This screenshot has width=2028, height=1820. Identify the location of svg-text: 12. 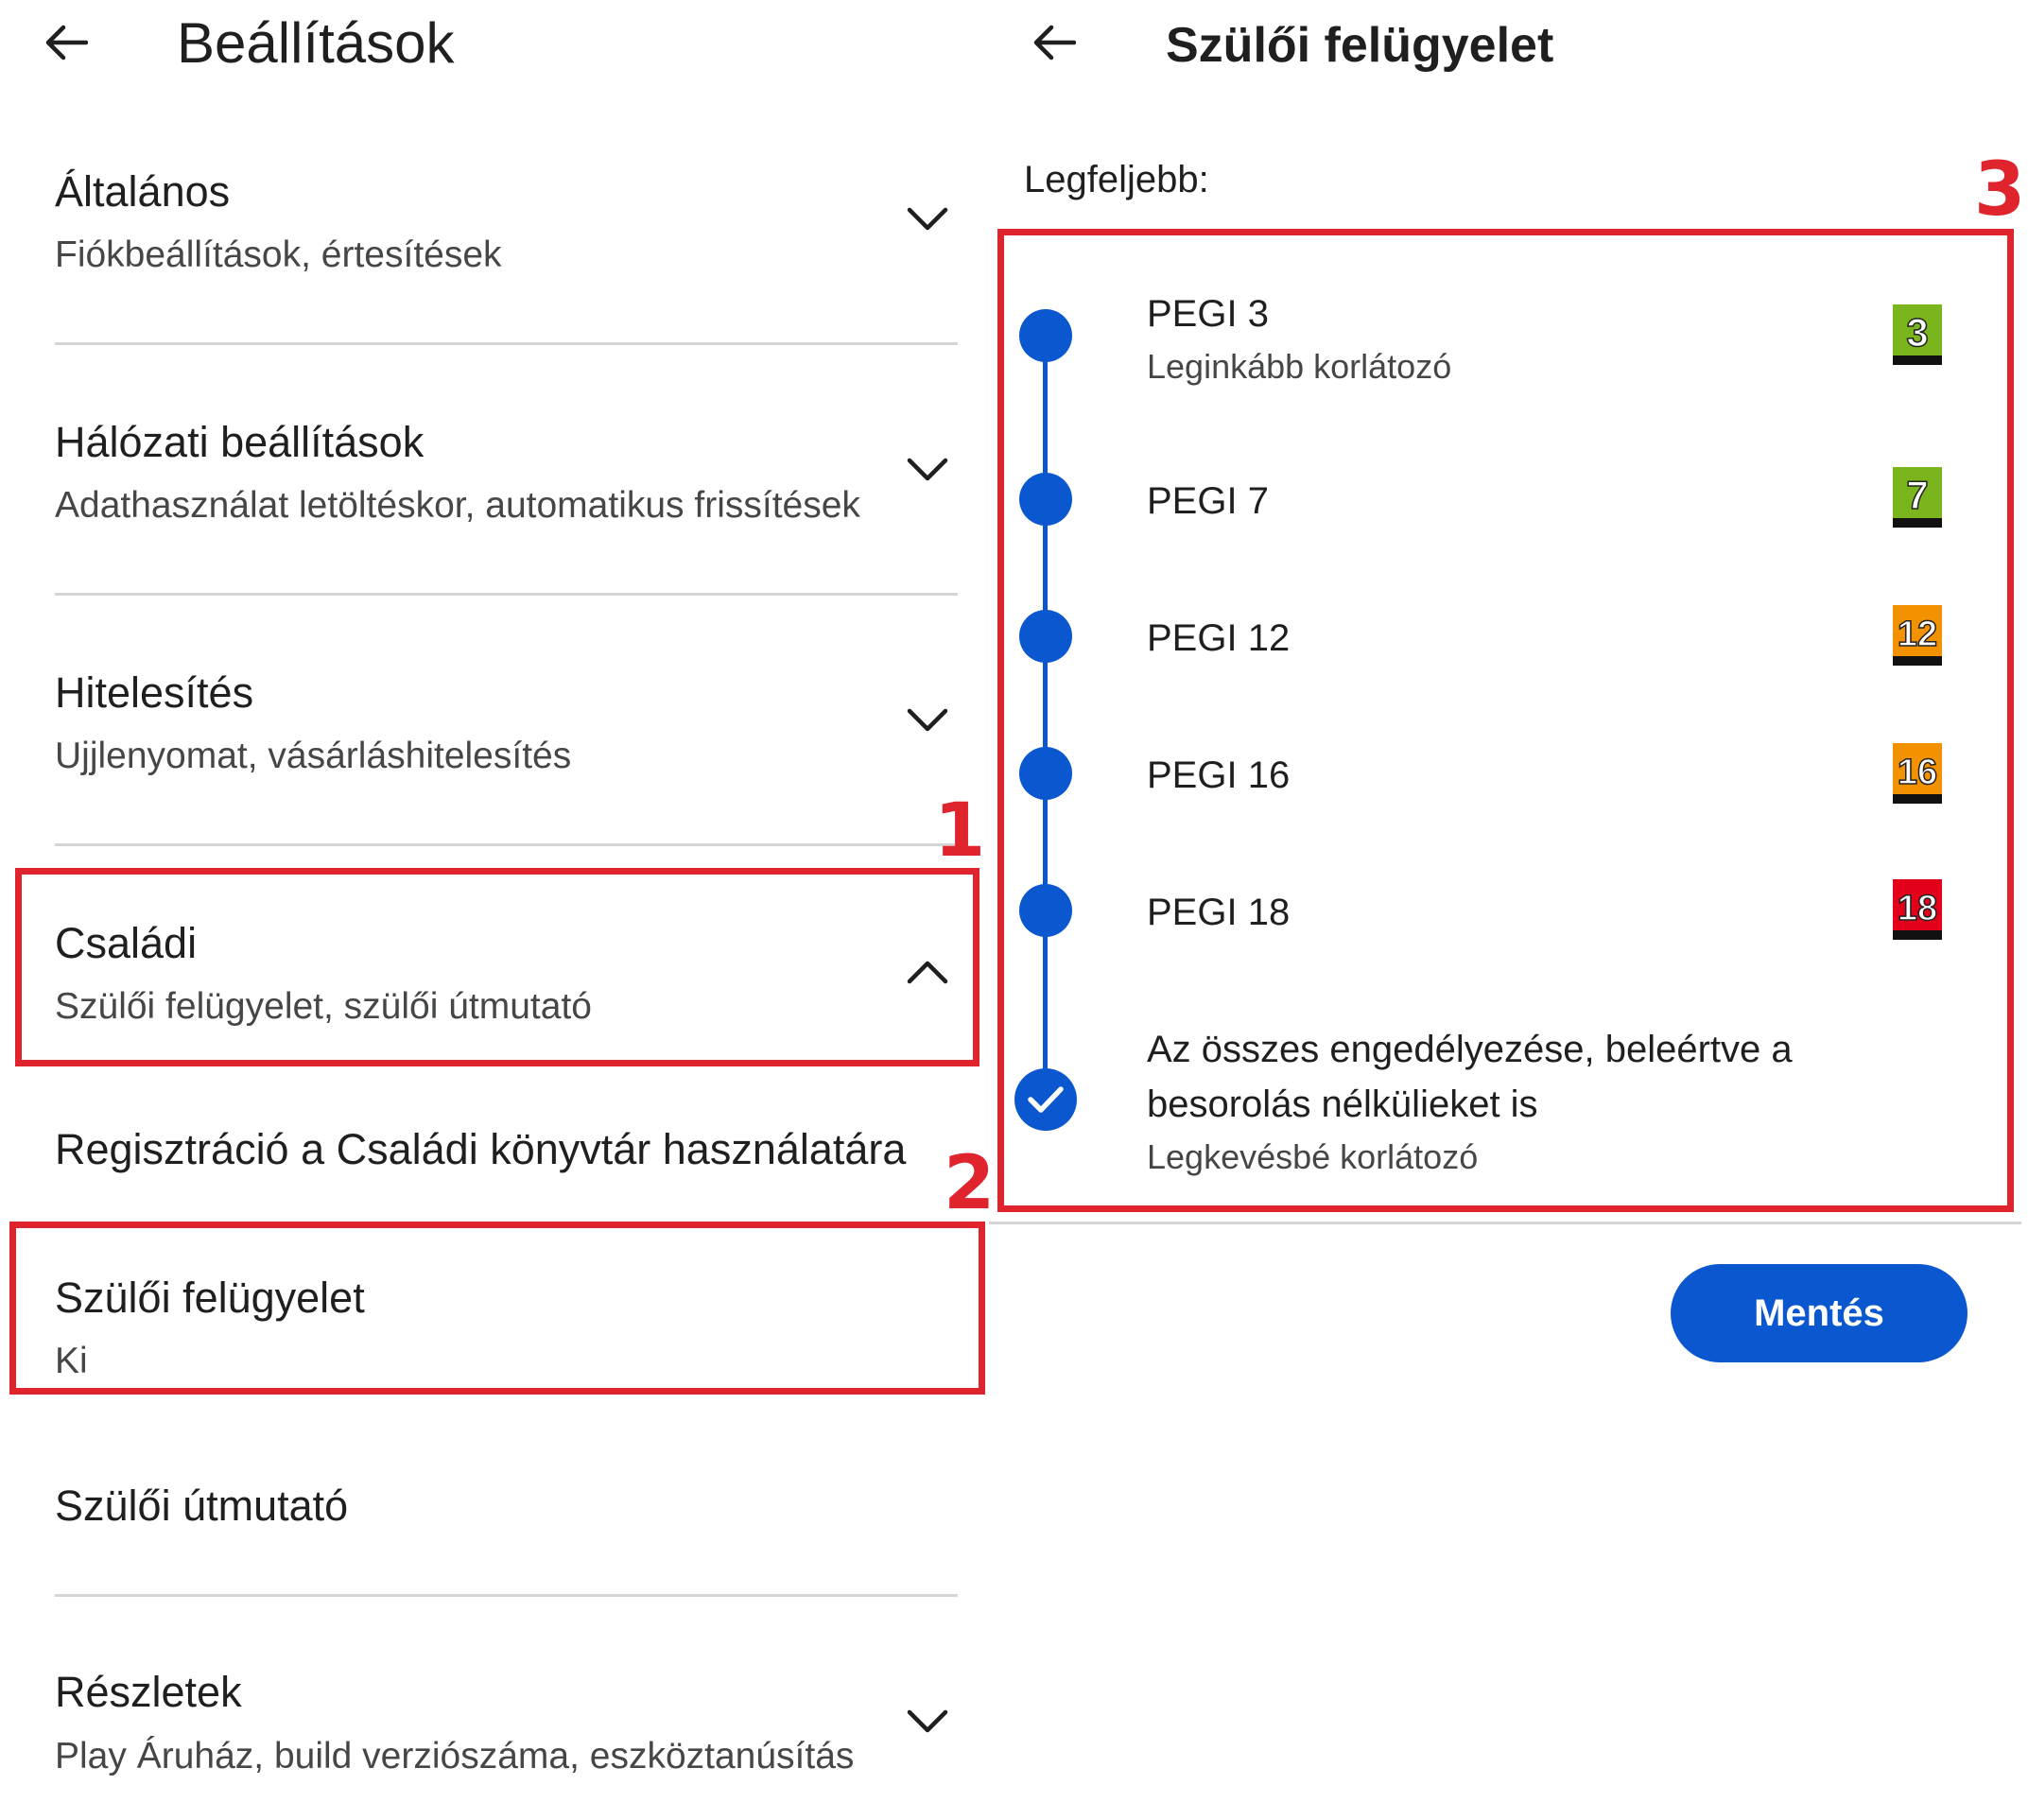
(1917, 634).